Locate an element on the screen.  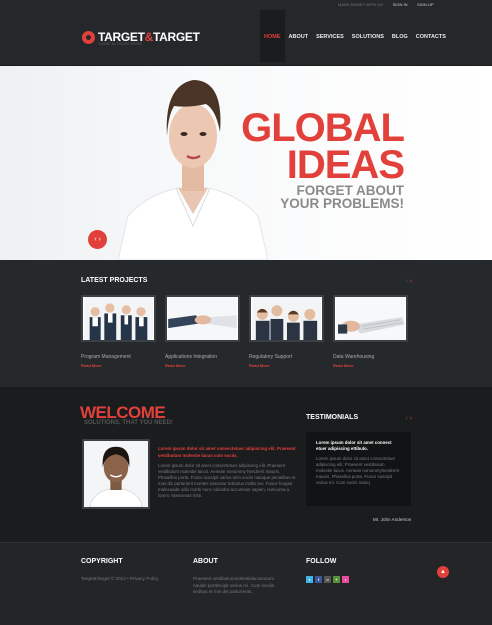
share-icon: + is located at coordinates (336, 579).